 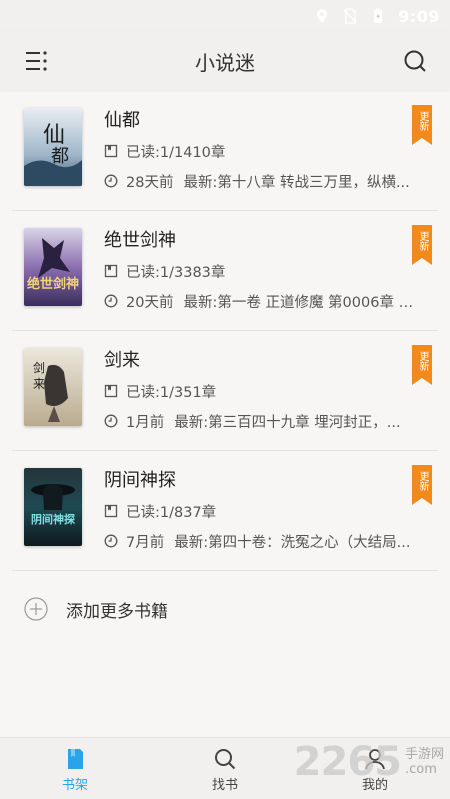 I want to click on svg-text: 都, so click(x=60, y=156).